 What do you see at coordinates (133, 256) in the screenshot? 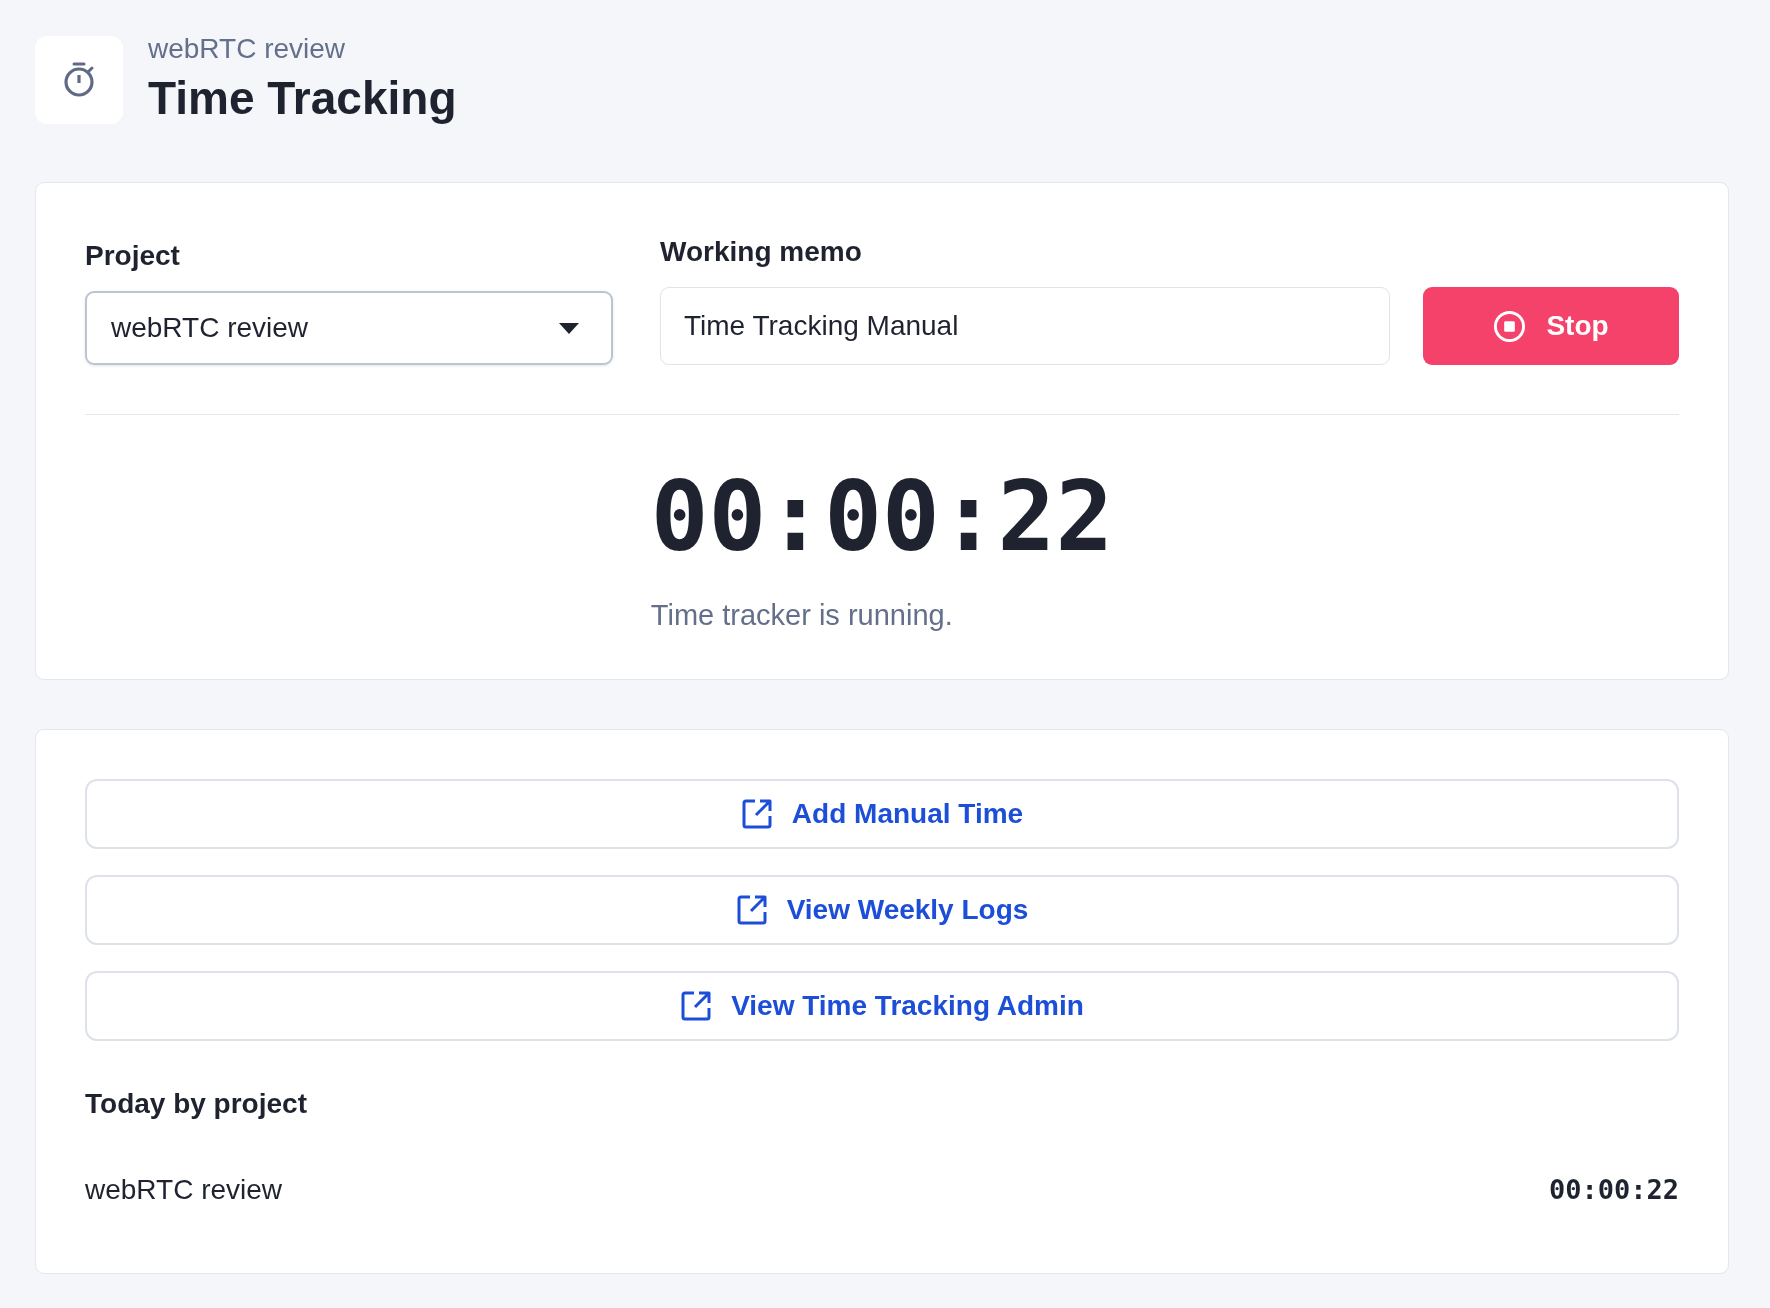
I see `field-label: Project` at bounding box center [133, 256].